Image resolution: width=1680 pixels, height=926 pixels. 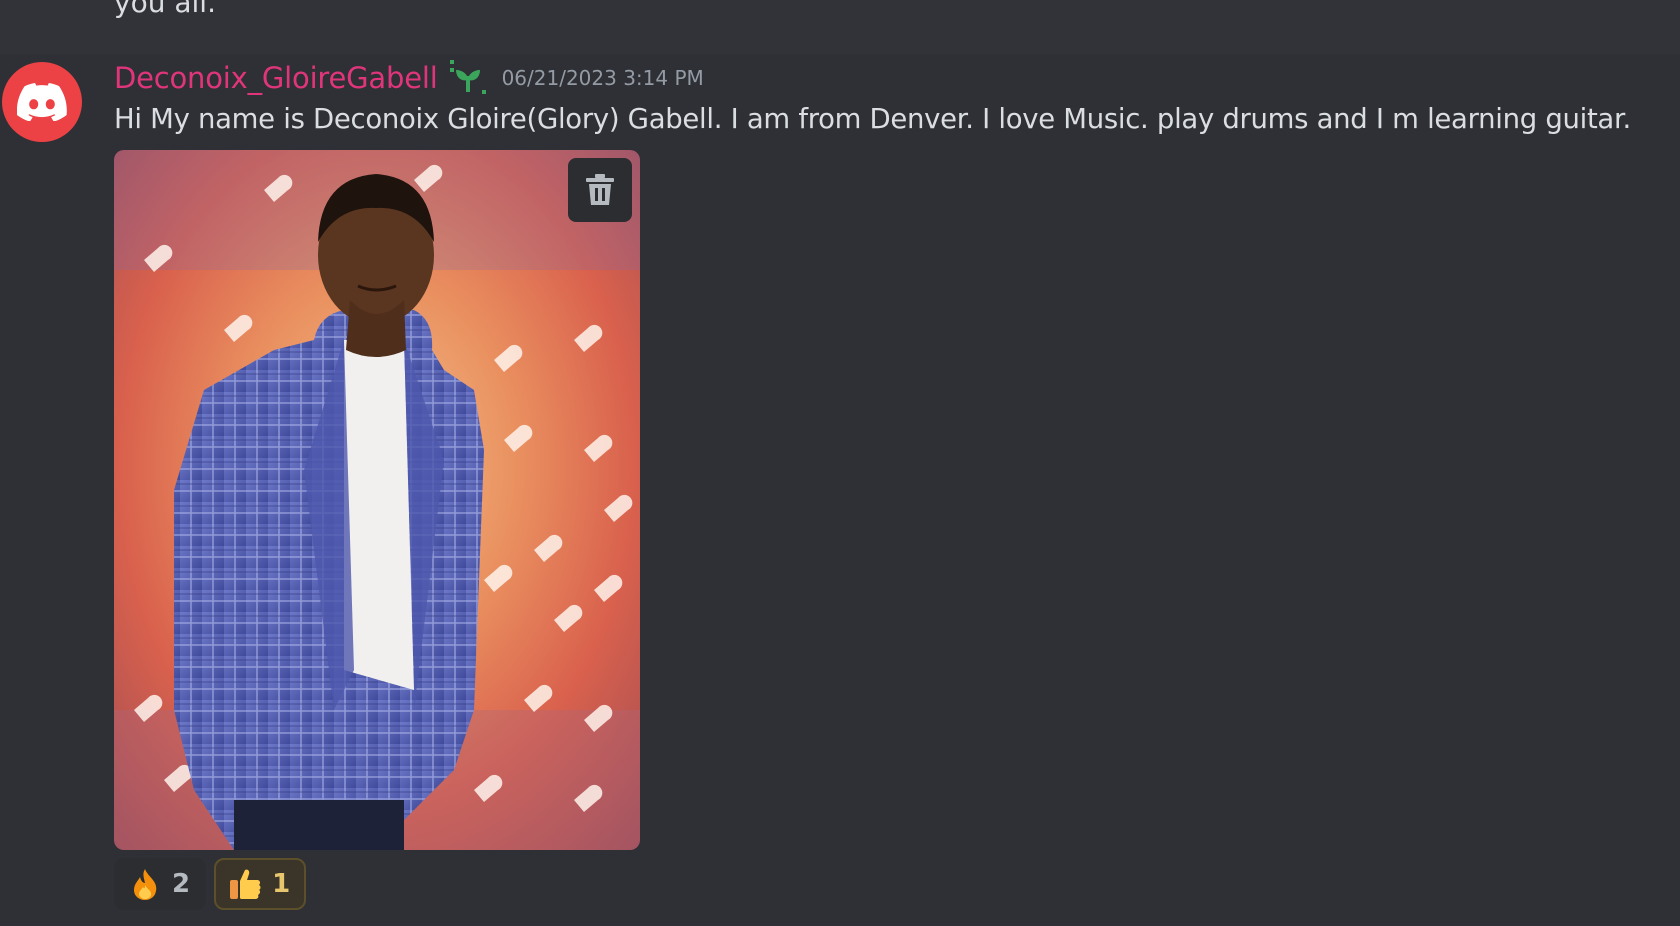 I want to click on delete-attachment-button, so click(x=600, y=190).